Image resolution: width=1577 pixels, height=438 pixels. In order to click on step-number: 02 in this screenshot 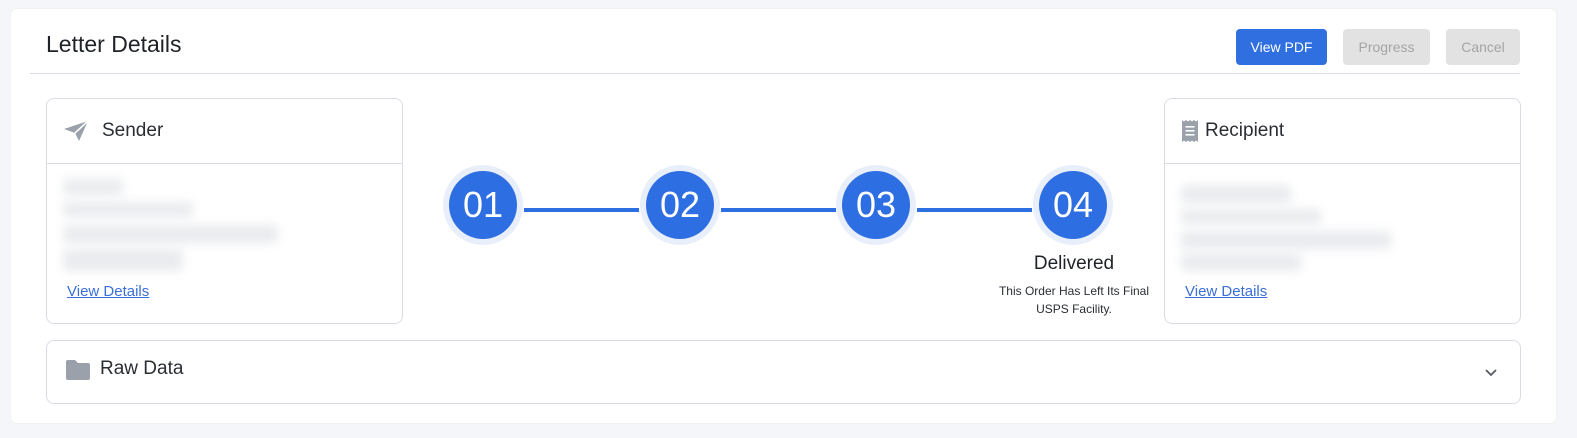, I will do `click(680, 205)`.